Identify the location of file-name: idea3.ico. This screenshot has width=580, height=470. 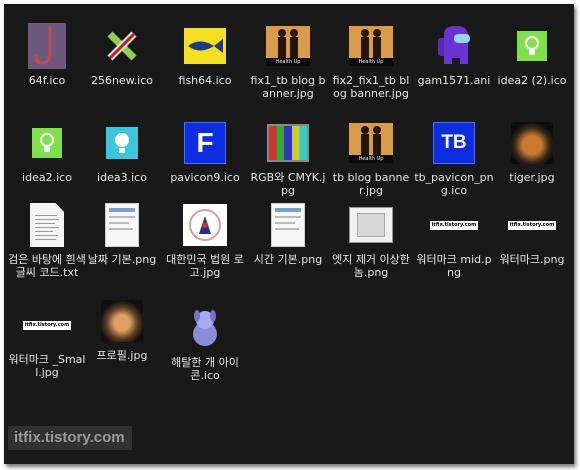
(122, 177).